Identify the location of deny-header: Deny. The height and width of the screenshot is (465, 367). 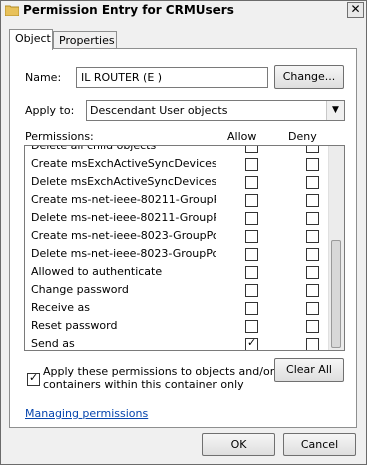
(302, 136).